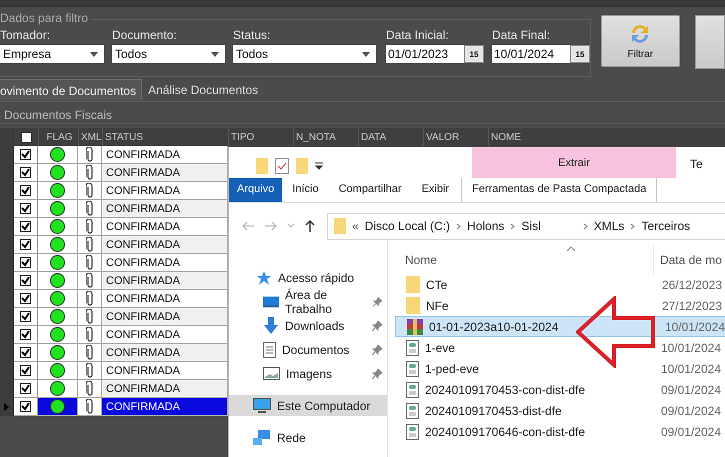 The width and height of the screenshot is (725, 457). What do you see at coordinates (310, 226) in the screenshot?
I see `up-arrow-icon` at bounding box center [310, 226].